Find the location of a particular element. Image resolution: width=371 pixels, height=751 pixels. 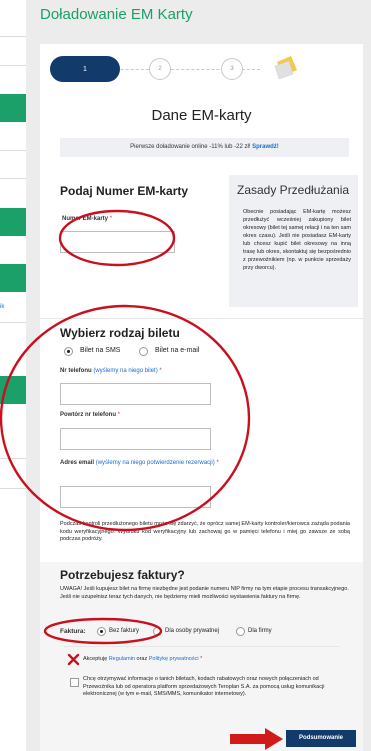

invoice-company-radio is located at coordinates (240, 631).